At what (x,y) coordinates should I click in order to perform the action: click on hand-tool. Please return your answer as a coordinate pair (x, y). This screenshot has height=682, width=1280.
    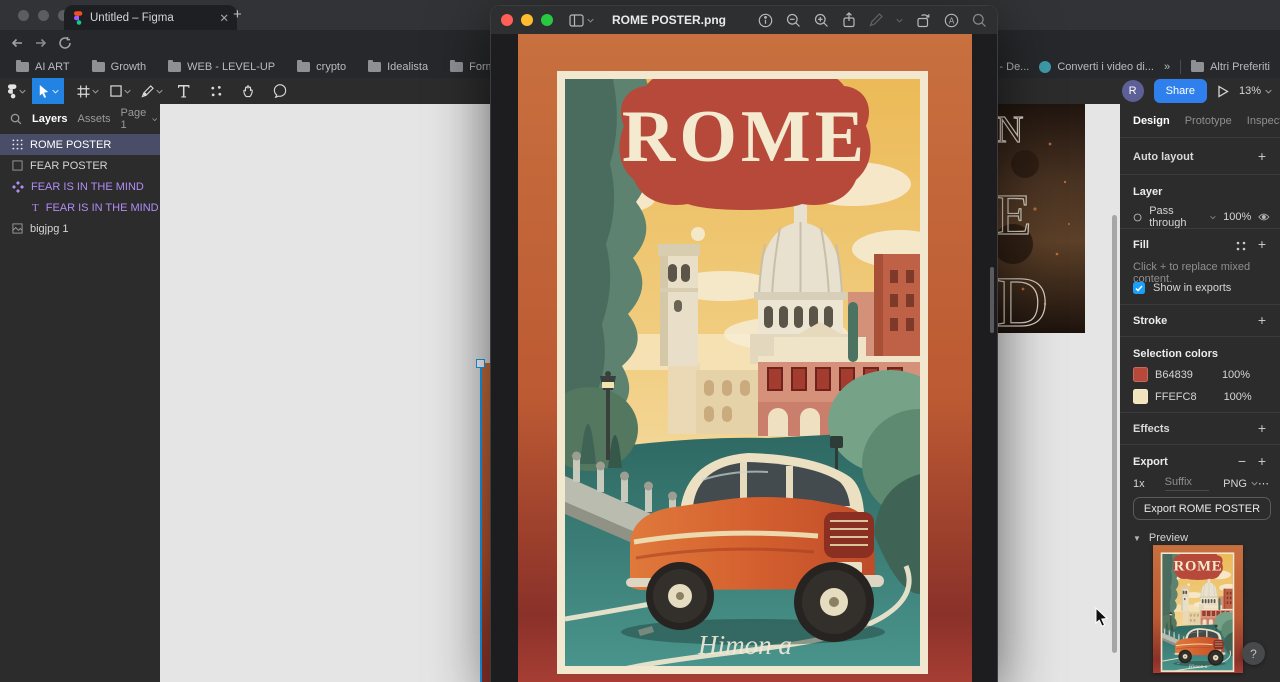
    Looking at the image, I should click on (248, 91).